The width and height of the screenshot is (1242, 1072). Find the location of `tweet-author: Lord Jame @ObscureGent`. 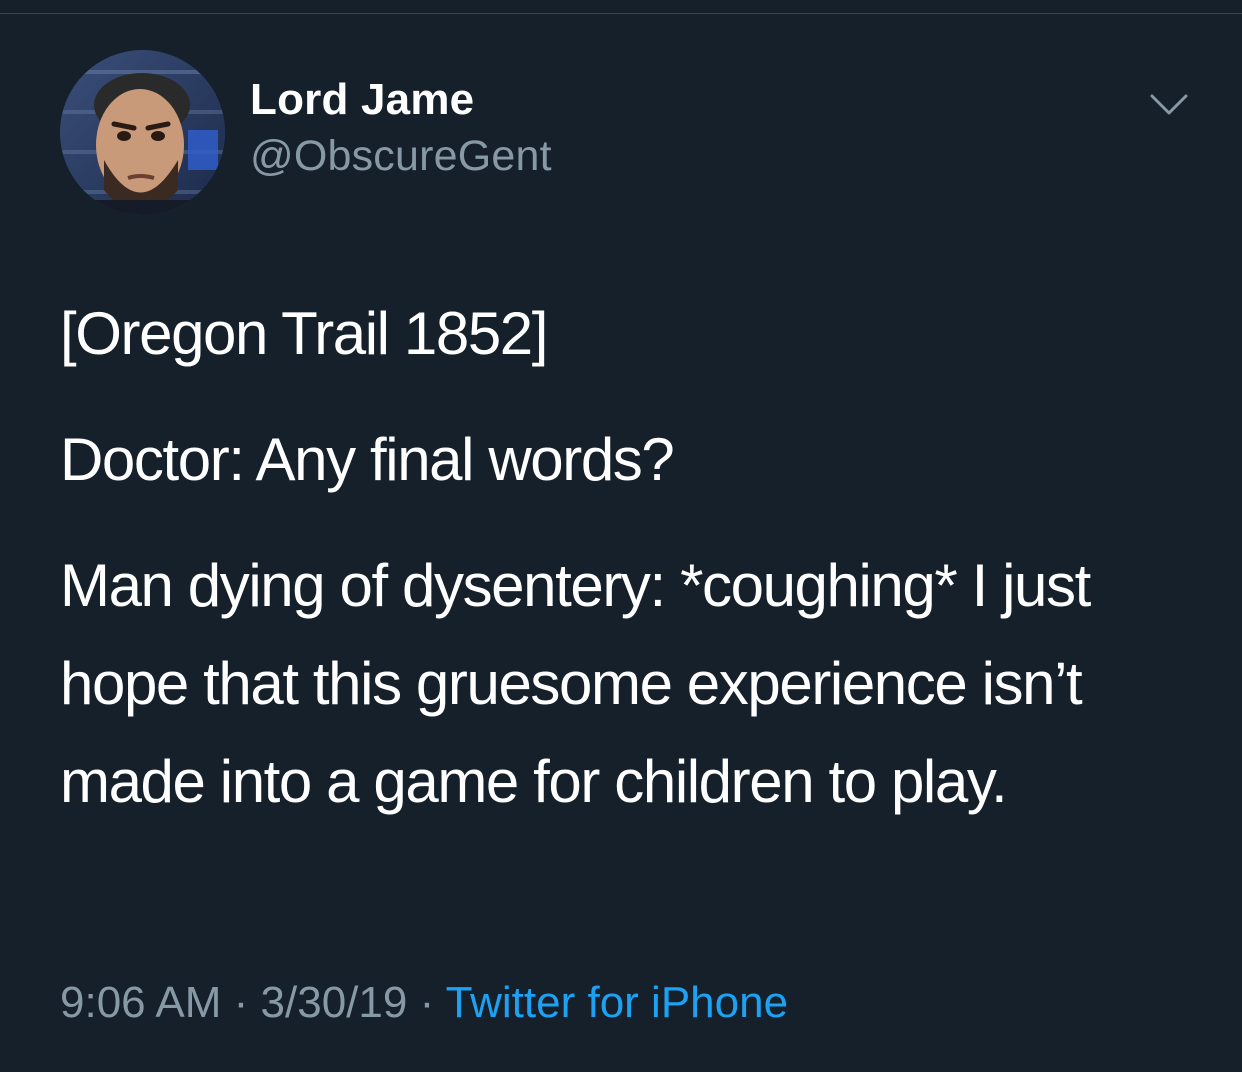

tweet-author: Lord Jame @ObscureGent is located at coordinates (401, 128).